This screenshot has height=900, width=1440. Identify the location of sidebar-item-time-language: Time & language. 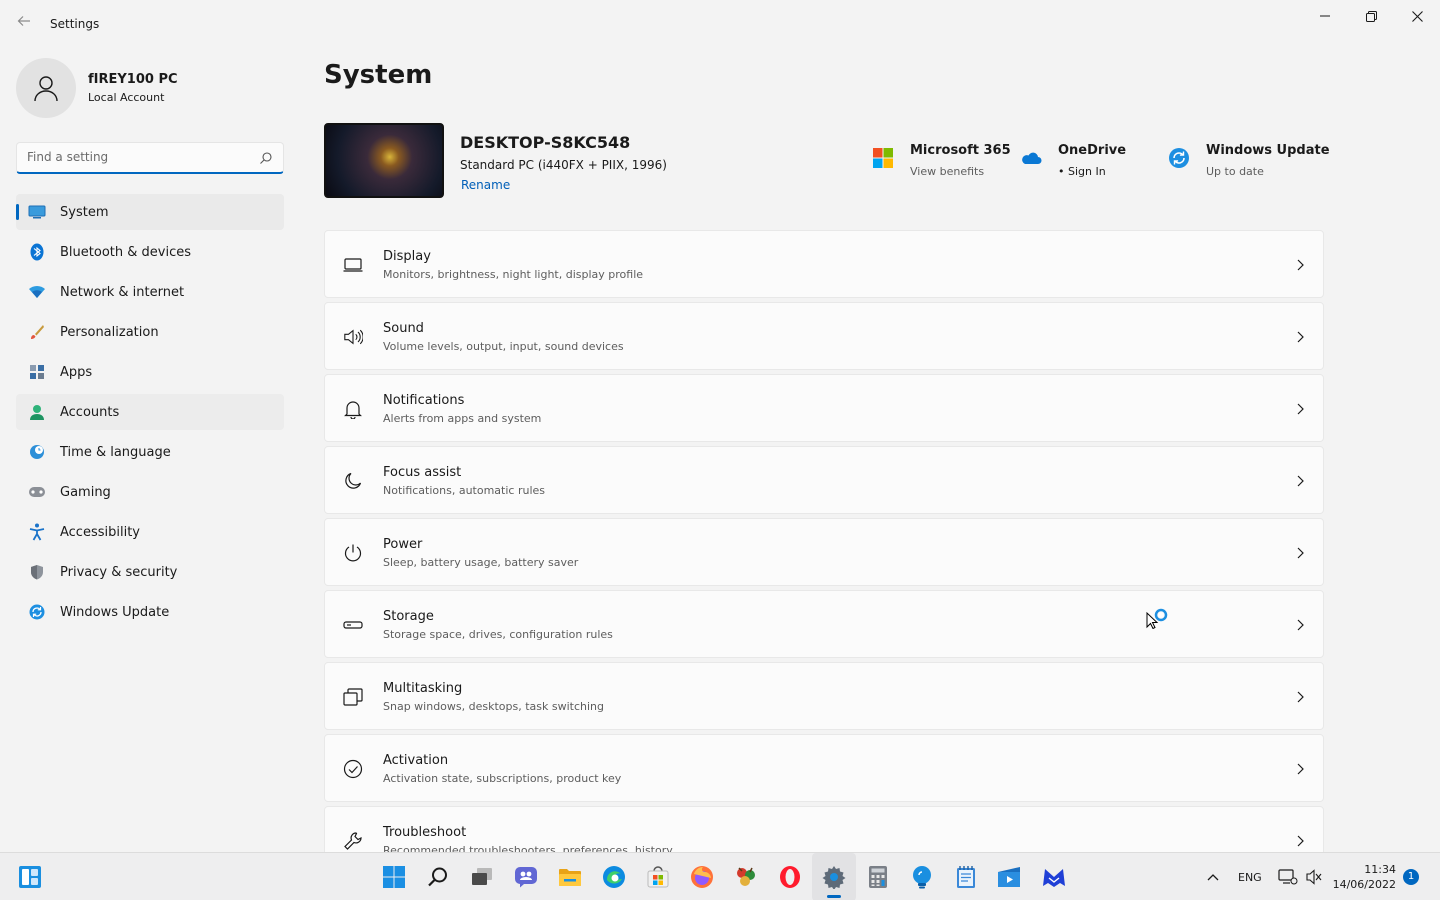
(150, 452).